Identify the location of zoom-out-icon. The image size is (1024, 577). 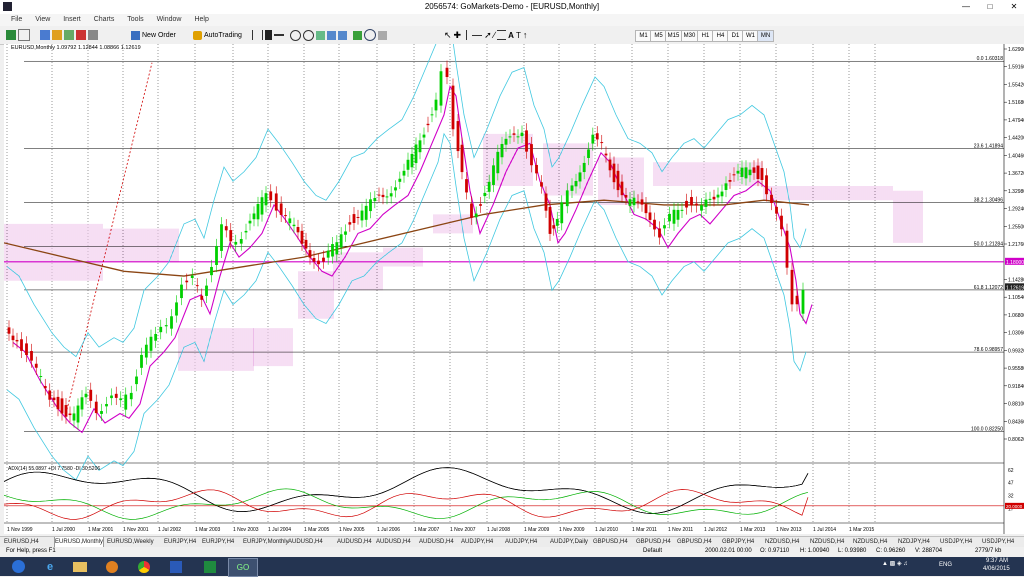
(308, 35).